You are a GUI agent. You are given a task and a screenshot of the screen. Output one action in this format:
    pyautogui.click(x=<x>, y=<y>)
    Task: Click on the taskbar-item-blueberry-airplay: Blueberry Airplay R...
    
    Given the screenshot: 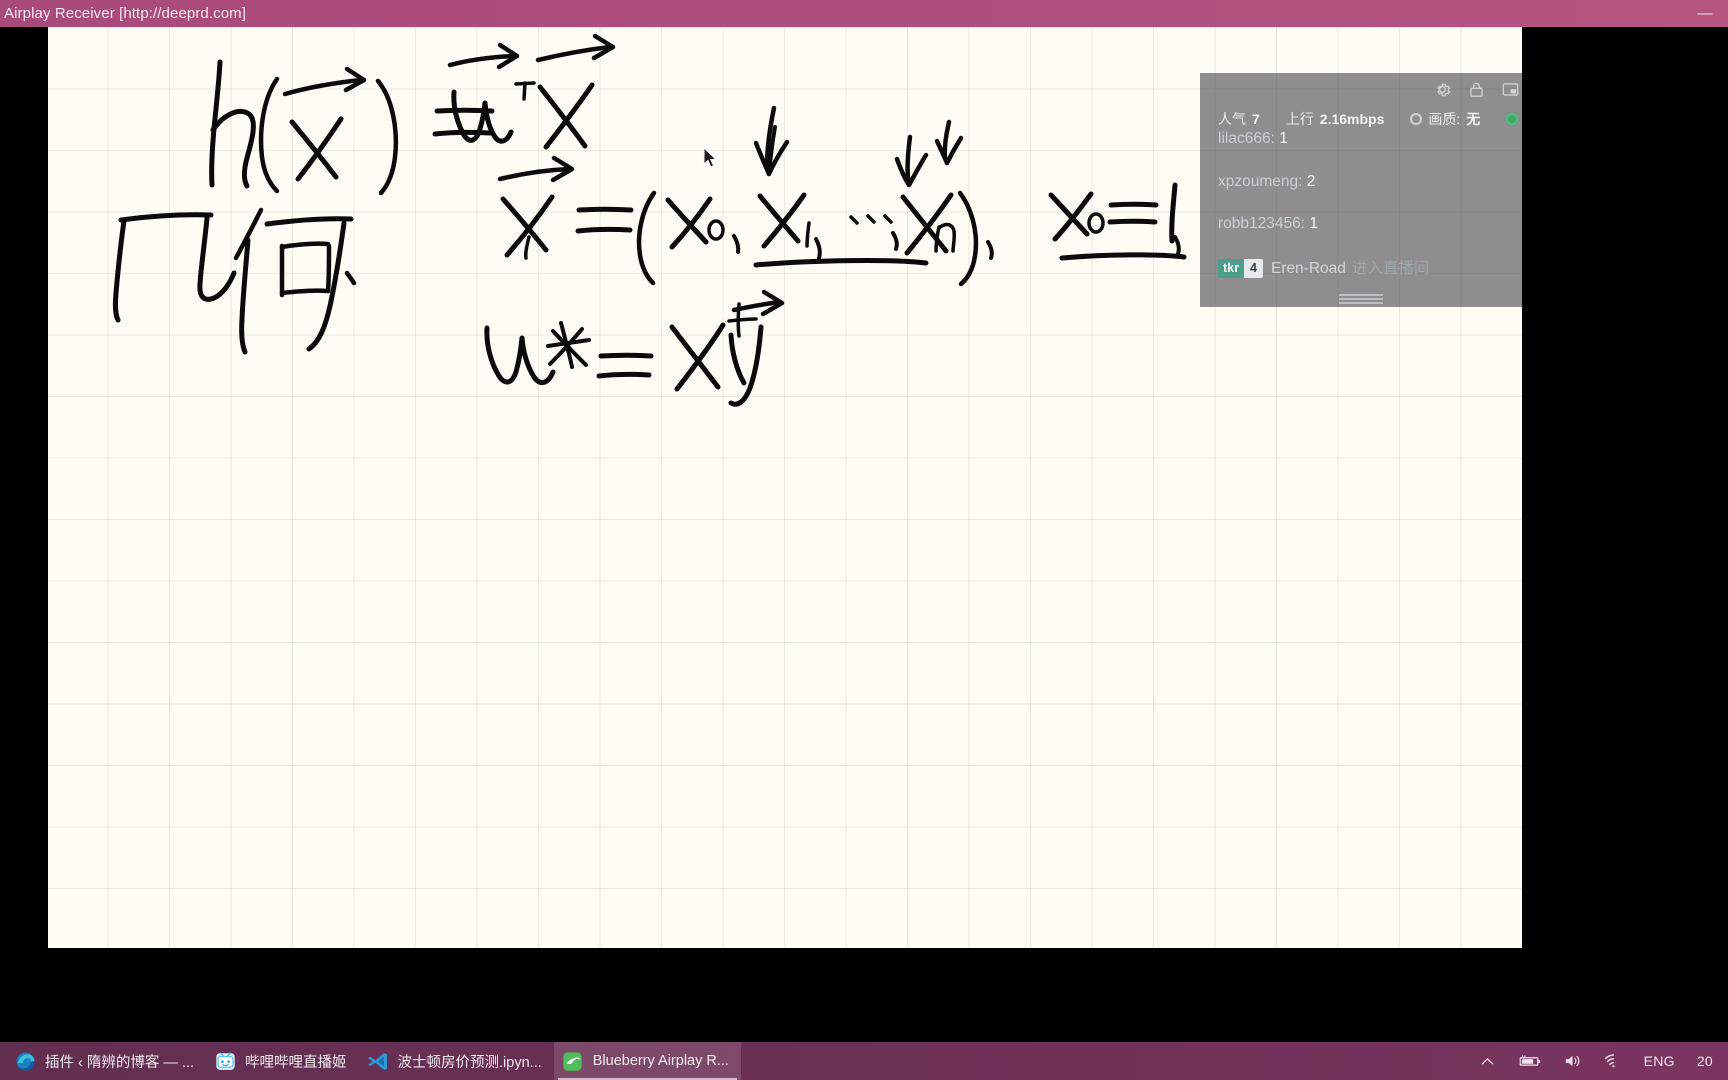 What is the action you would take?
    pyautogui.click(x=647, y=1061)
    